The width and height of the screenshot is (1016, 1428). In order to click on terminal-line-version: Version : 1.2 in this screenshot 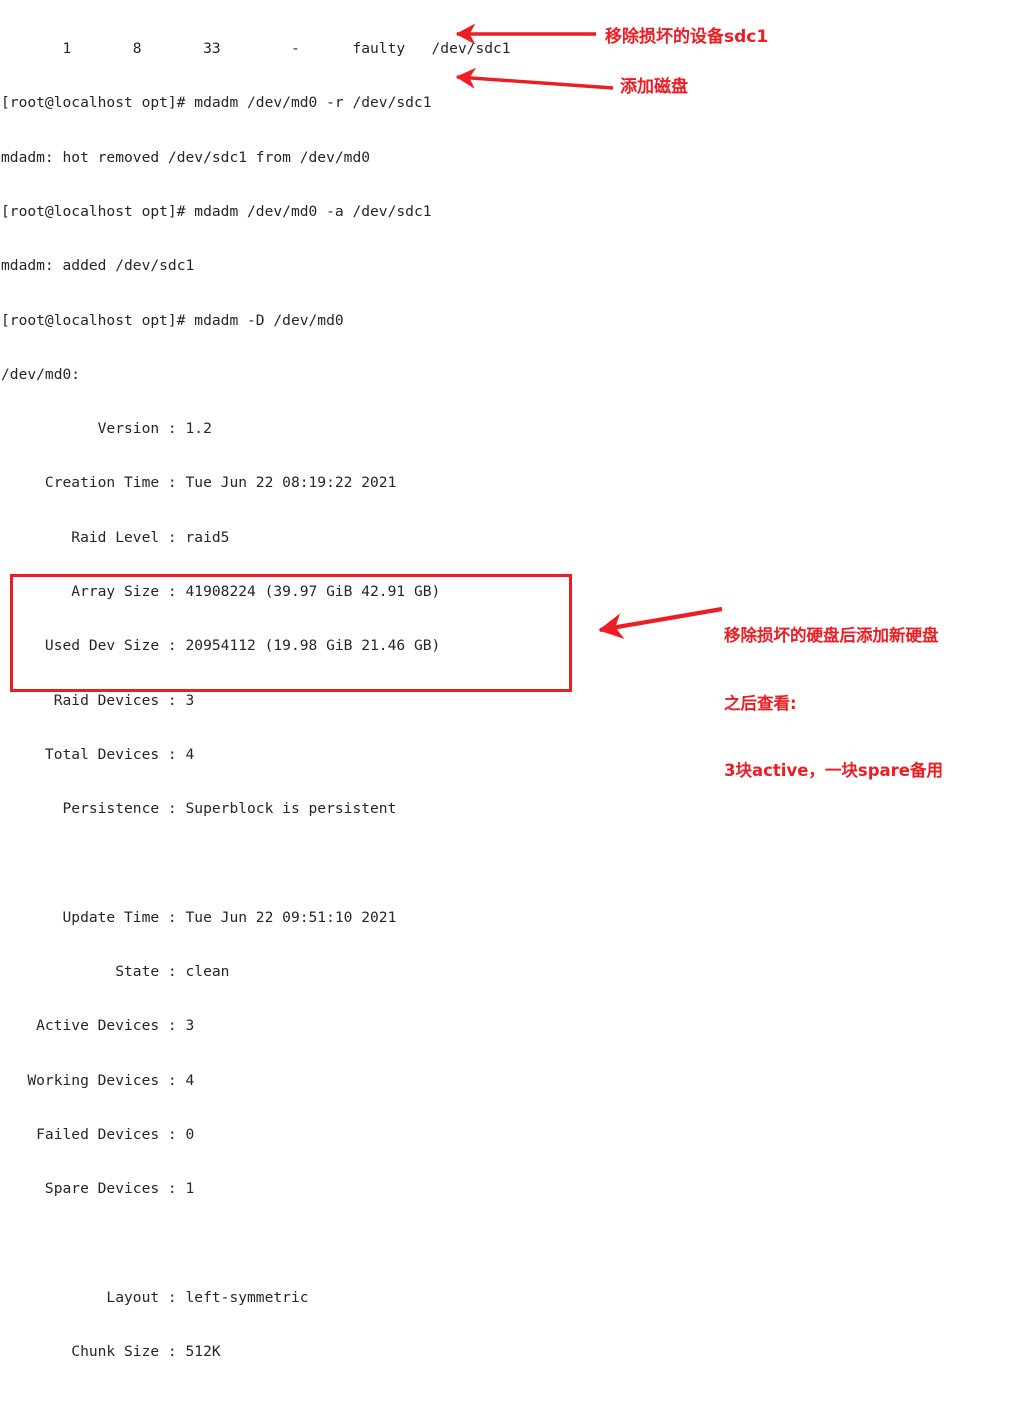, I will do `click(106, 429)`.